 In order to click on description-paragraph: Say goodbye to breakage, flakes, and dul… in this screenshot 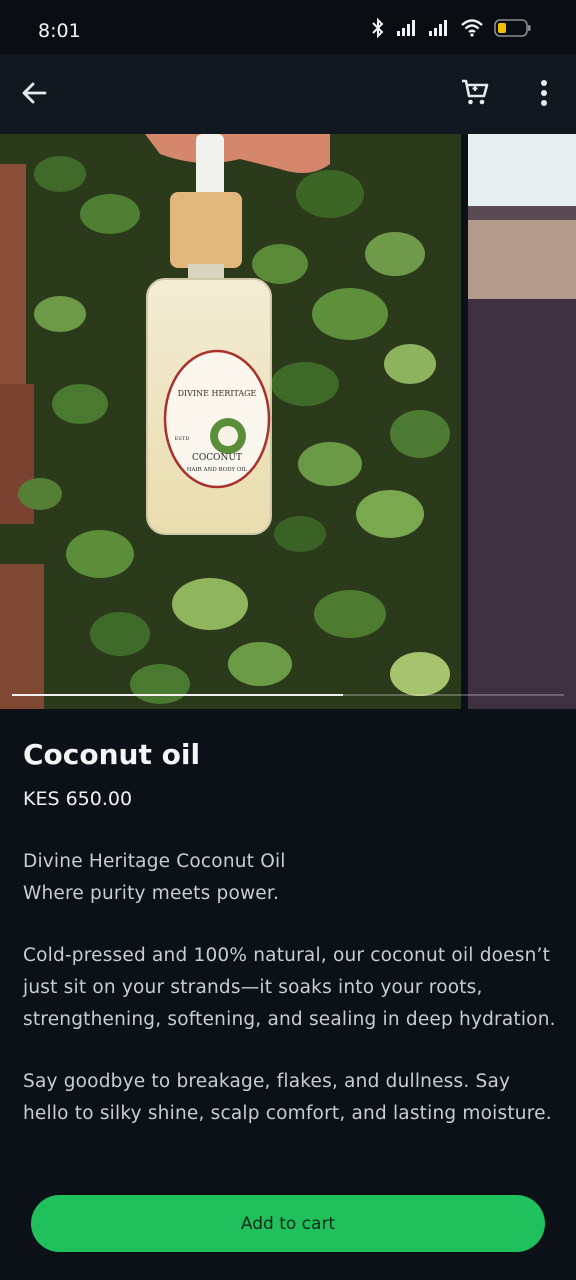, I will do `click(287, 1097)`.